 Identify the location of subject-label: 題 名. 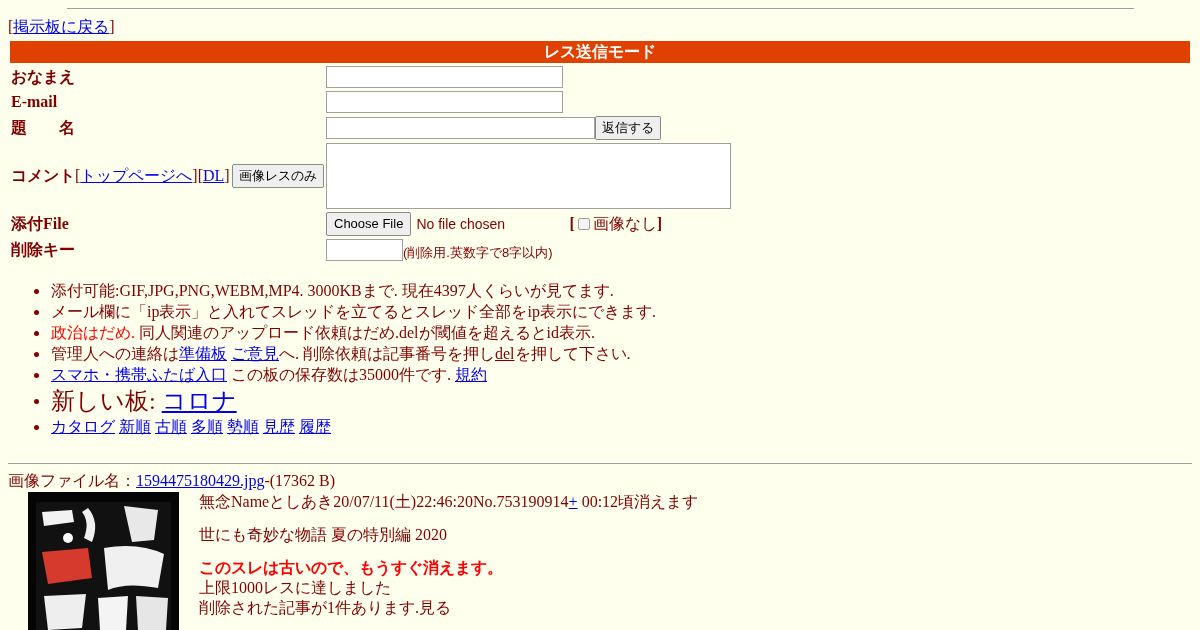
(43, 128).